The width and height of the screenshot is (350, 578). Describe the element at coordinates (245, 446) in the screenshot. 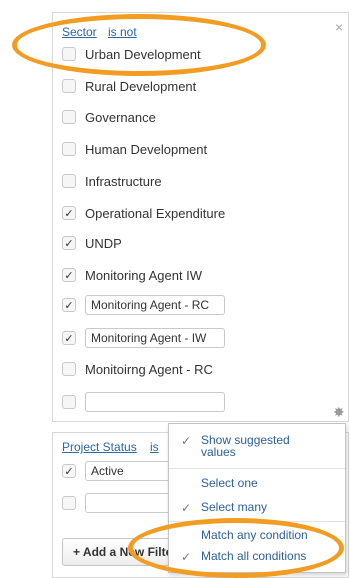

I see `menu-item-label: Show suggested values` at that location.